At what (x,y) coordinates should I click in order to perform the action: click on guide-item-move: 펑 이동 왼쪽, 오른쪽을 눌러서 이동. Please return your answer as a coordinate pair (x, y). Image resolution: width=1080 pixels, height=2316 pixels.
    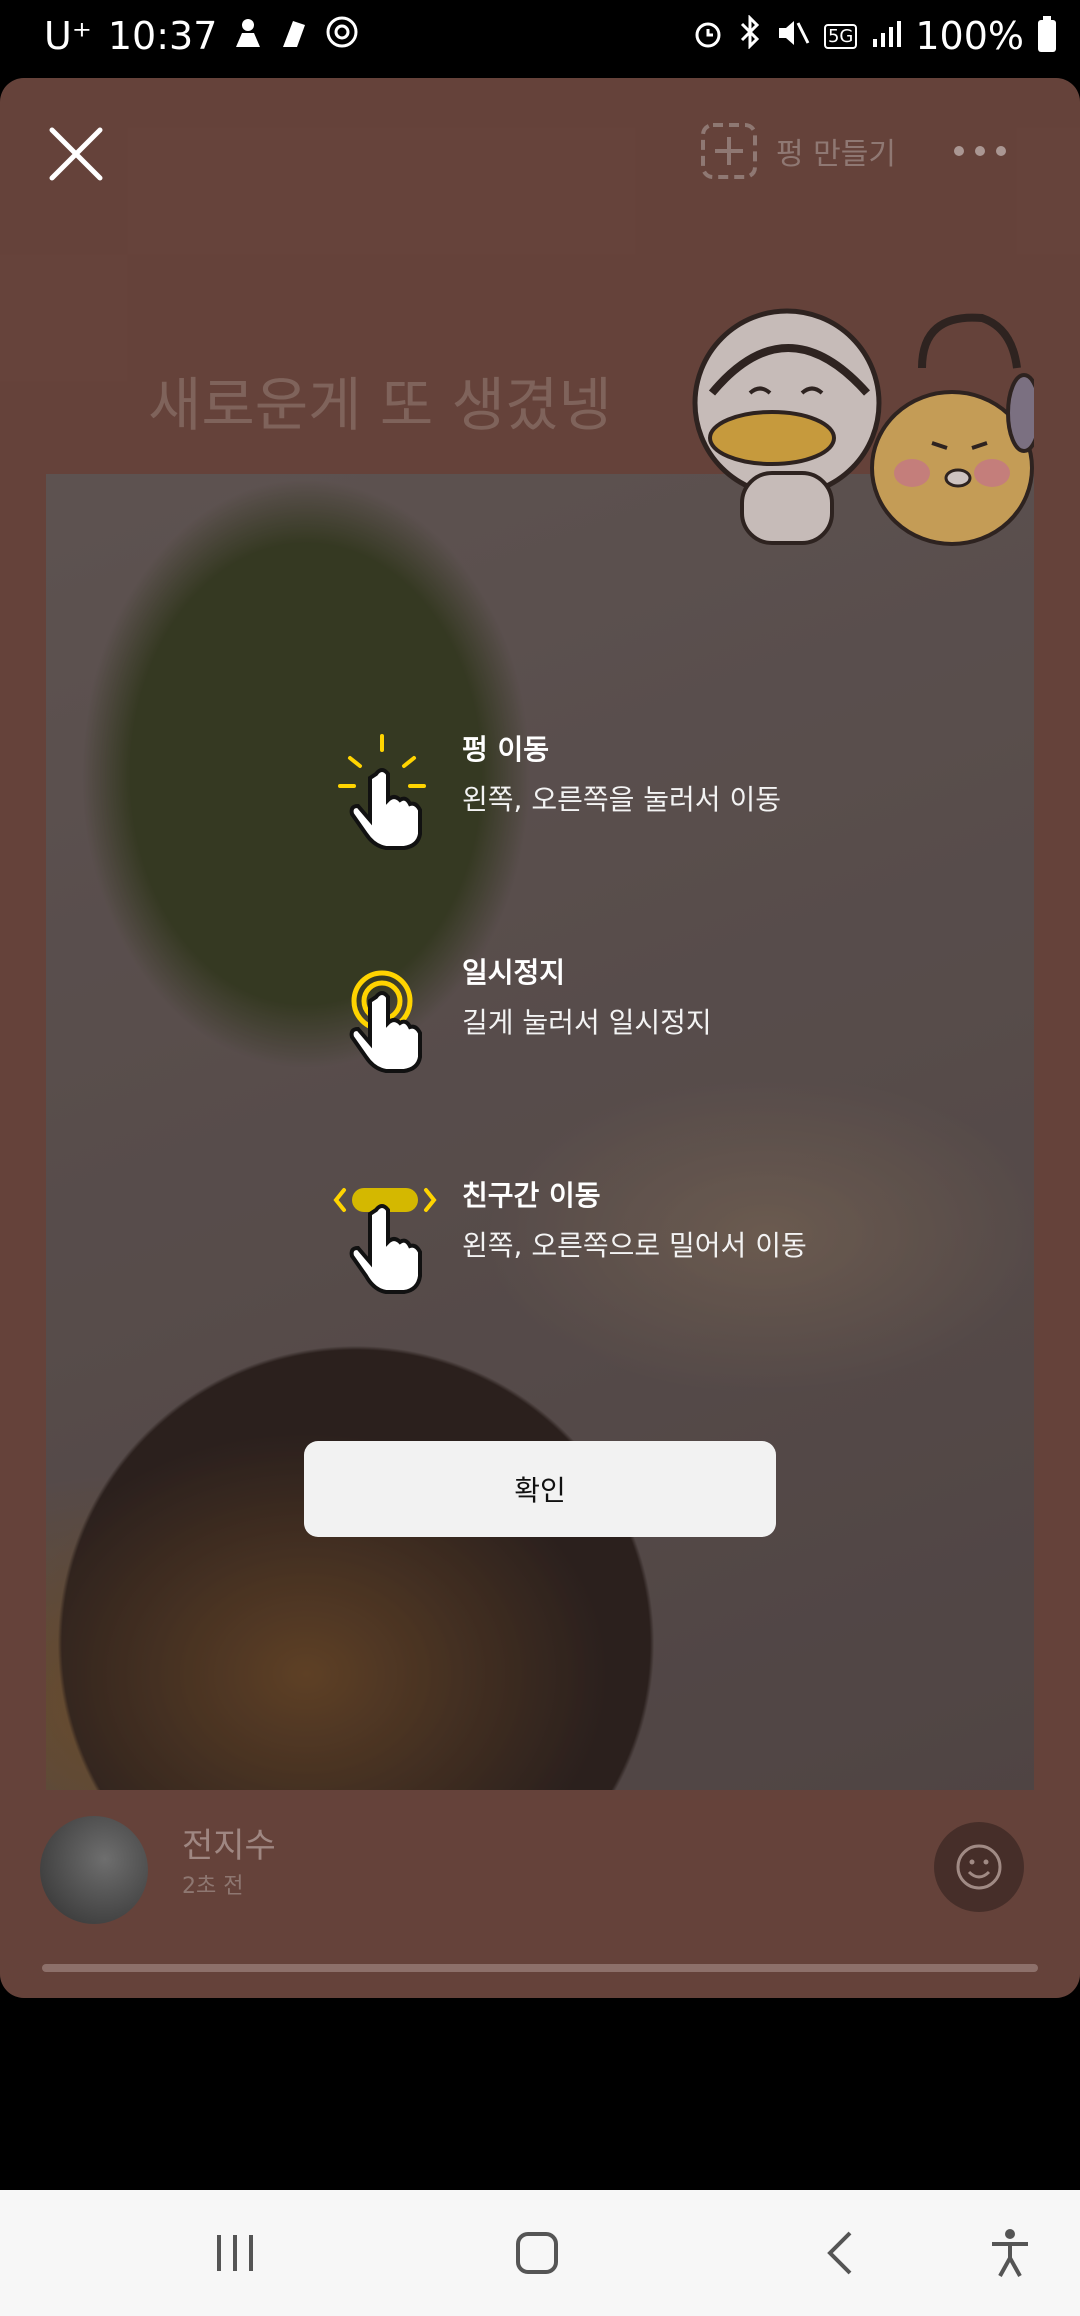
    Looking at the image, I should click on (540, 795).